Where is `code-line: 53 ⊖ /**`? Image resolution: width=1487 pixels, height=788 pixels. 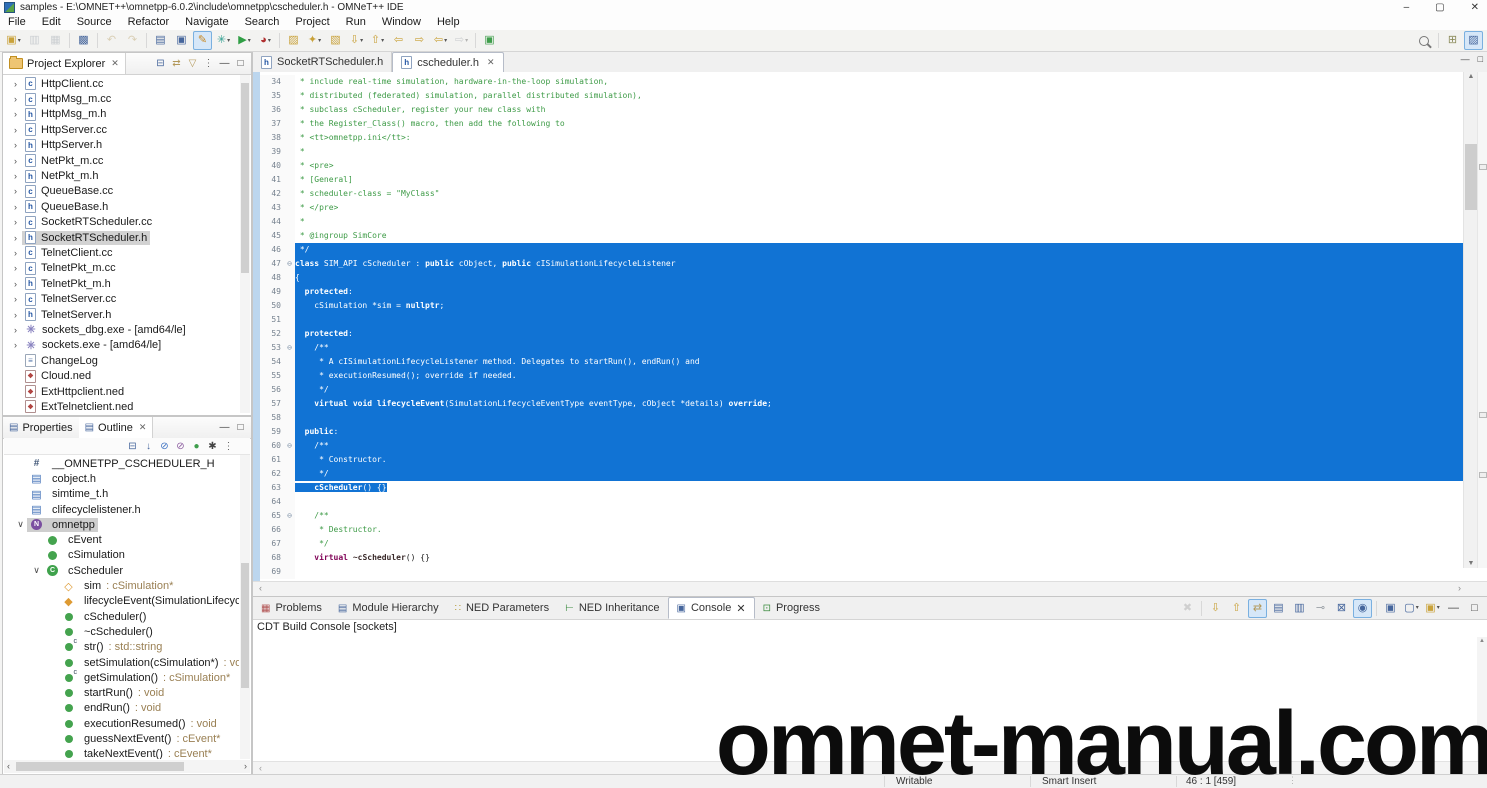 code-line: 53 ⊖ /** is located at coordinates (862, 348).